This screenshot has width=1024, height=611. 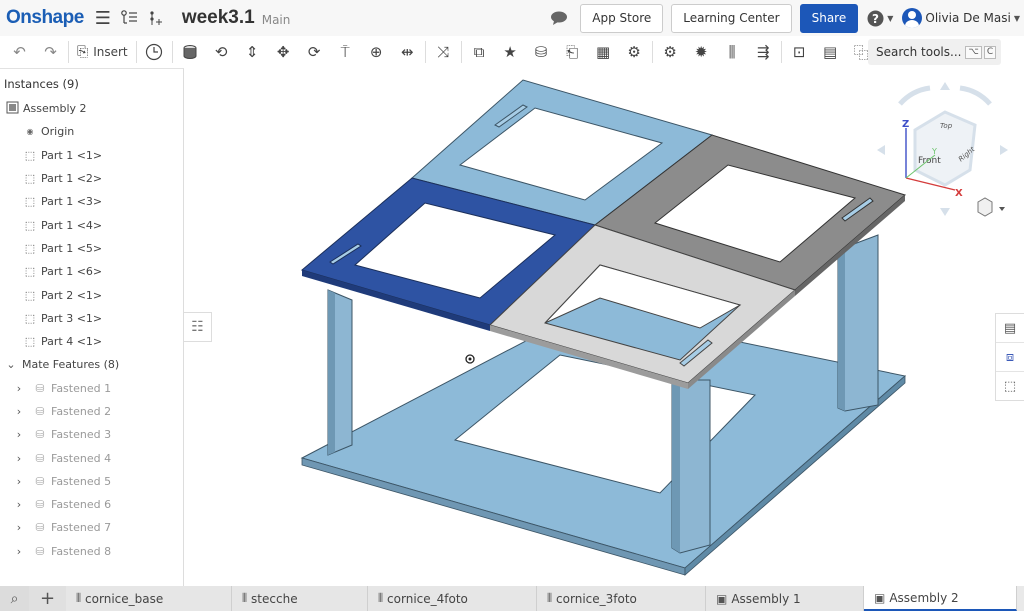 What do you see at coordinates (221, 52) in the screenshot?
I see `revolute-mate-icon: ⟲` at bounding box center [221, 52].